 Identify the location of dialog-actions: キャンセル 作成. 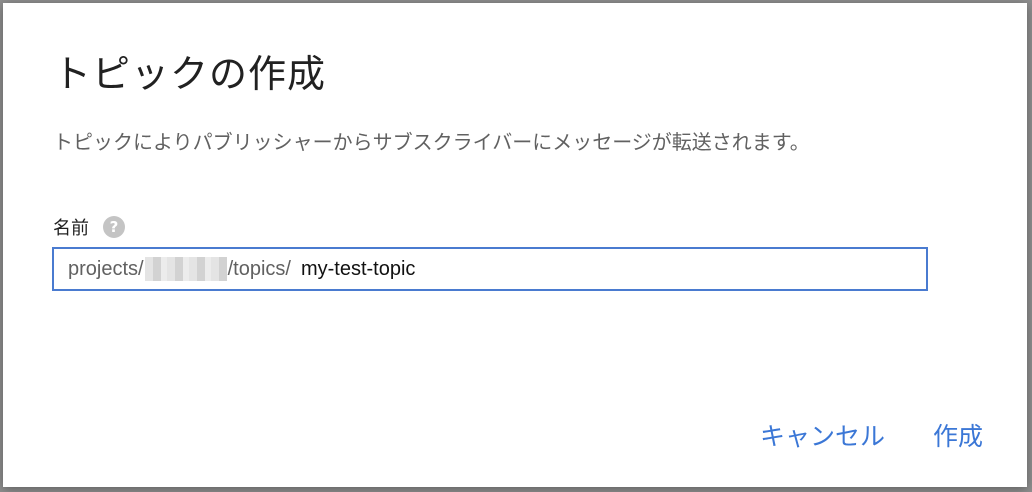
(871, 435).